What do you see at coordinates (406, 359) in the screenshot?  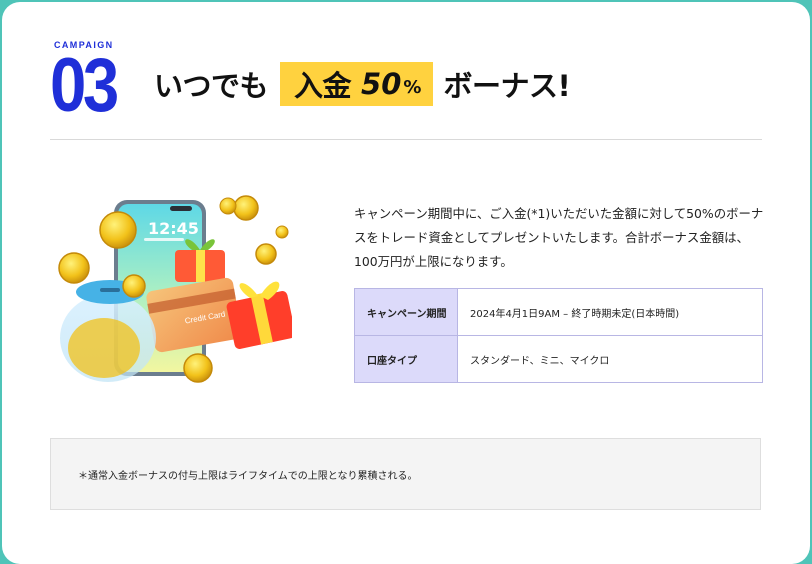 I see `table-row-label: 口座タイプ` at bounding box center [406, 359].